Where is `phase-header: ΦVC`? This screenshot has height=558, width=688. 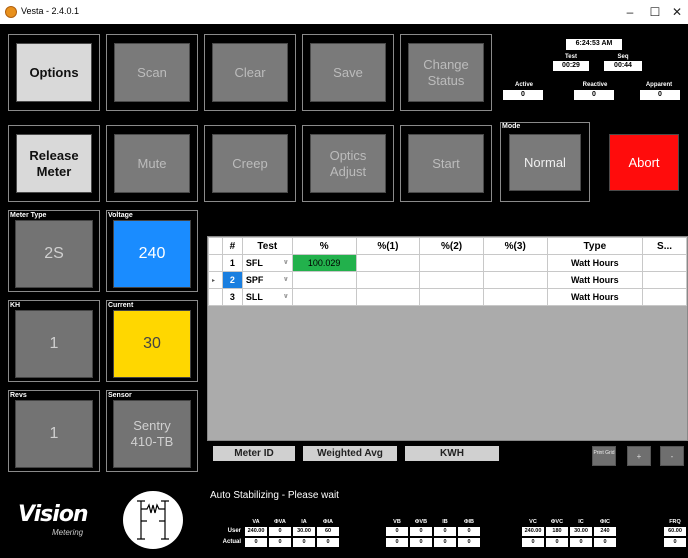 phase-header: ΦVC is located at coordinates (557, 522).